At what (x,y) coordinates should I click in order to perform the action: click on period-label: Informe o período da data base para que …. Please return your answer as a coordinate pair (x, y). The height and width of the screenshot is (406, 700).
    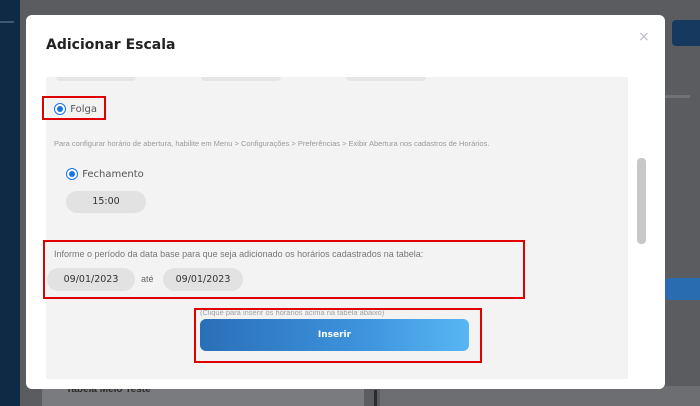
    Looking at the image, I should click on (239, 254).